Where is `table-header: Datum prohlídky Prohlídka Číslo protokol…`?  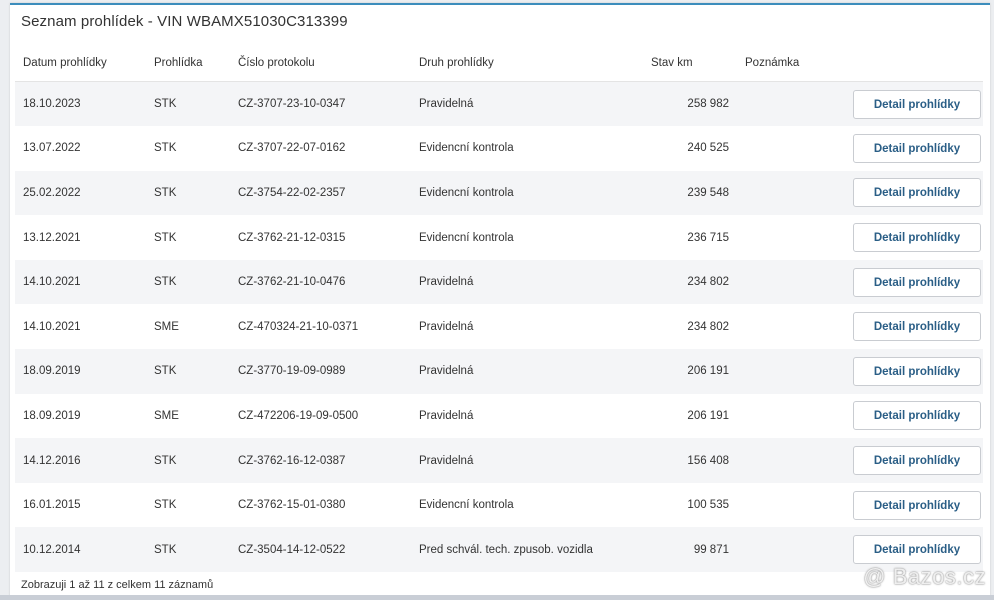 table-header: Datum prohlídky Prohlídka Číslo protokol… is located at coordinates (499, 63).